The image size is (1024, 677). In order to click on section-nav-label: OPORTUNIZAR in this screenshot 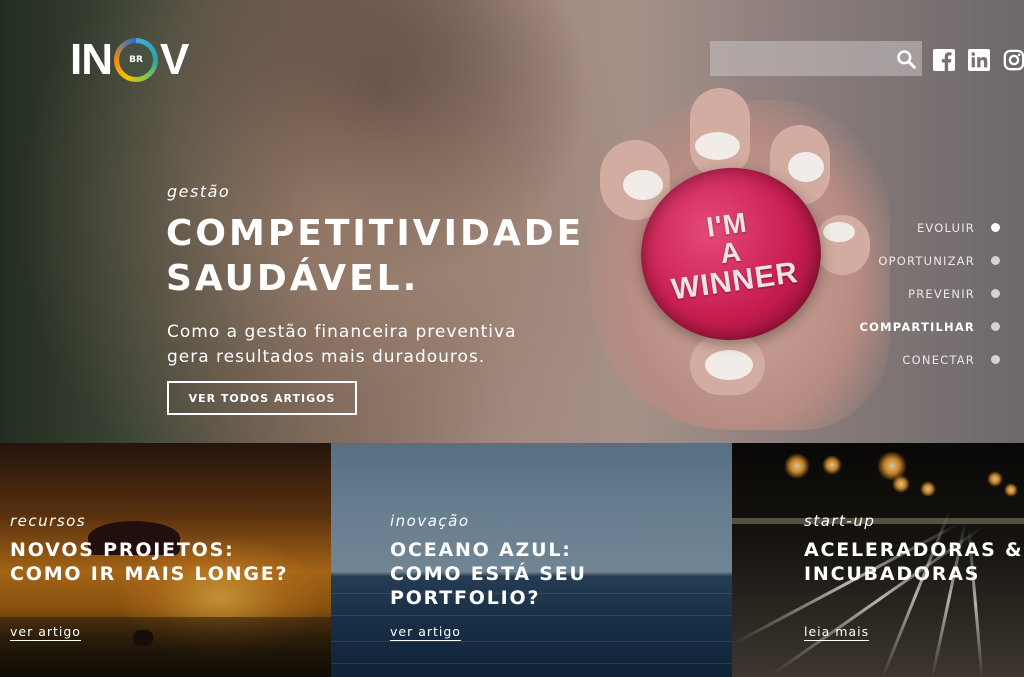, I will do `click(926, 260)`.